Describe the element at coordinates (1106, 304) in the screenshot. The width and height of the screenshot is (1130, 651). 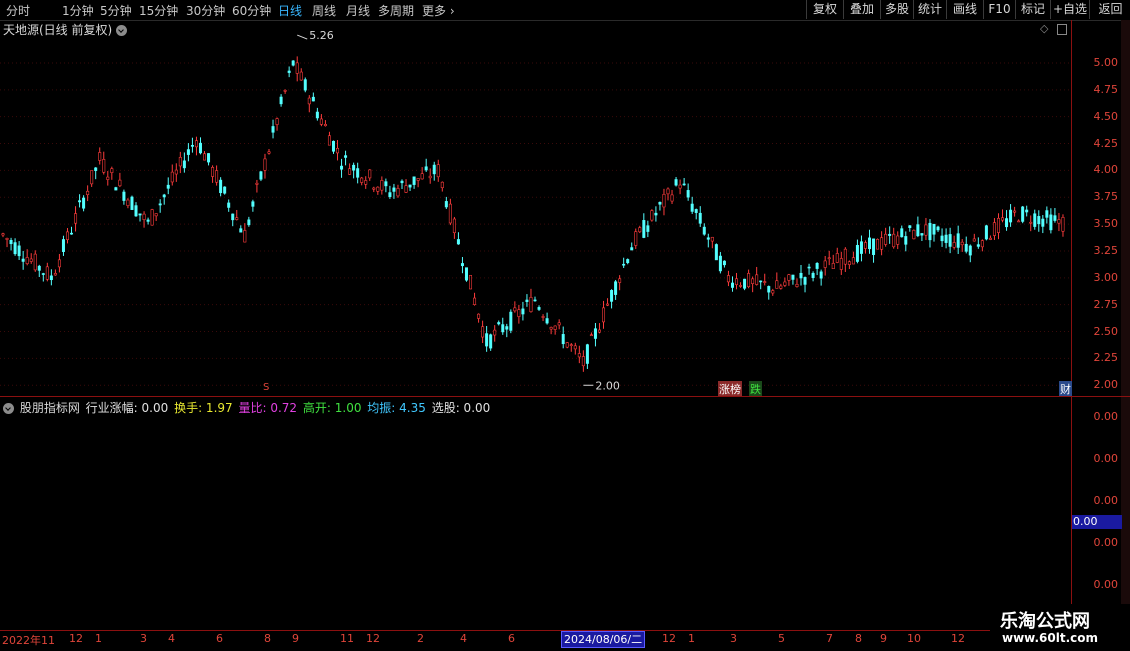
I see `price-tick-label: 2.75` at that location.